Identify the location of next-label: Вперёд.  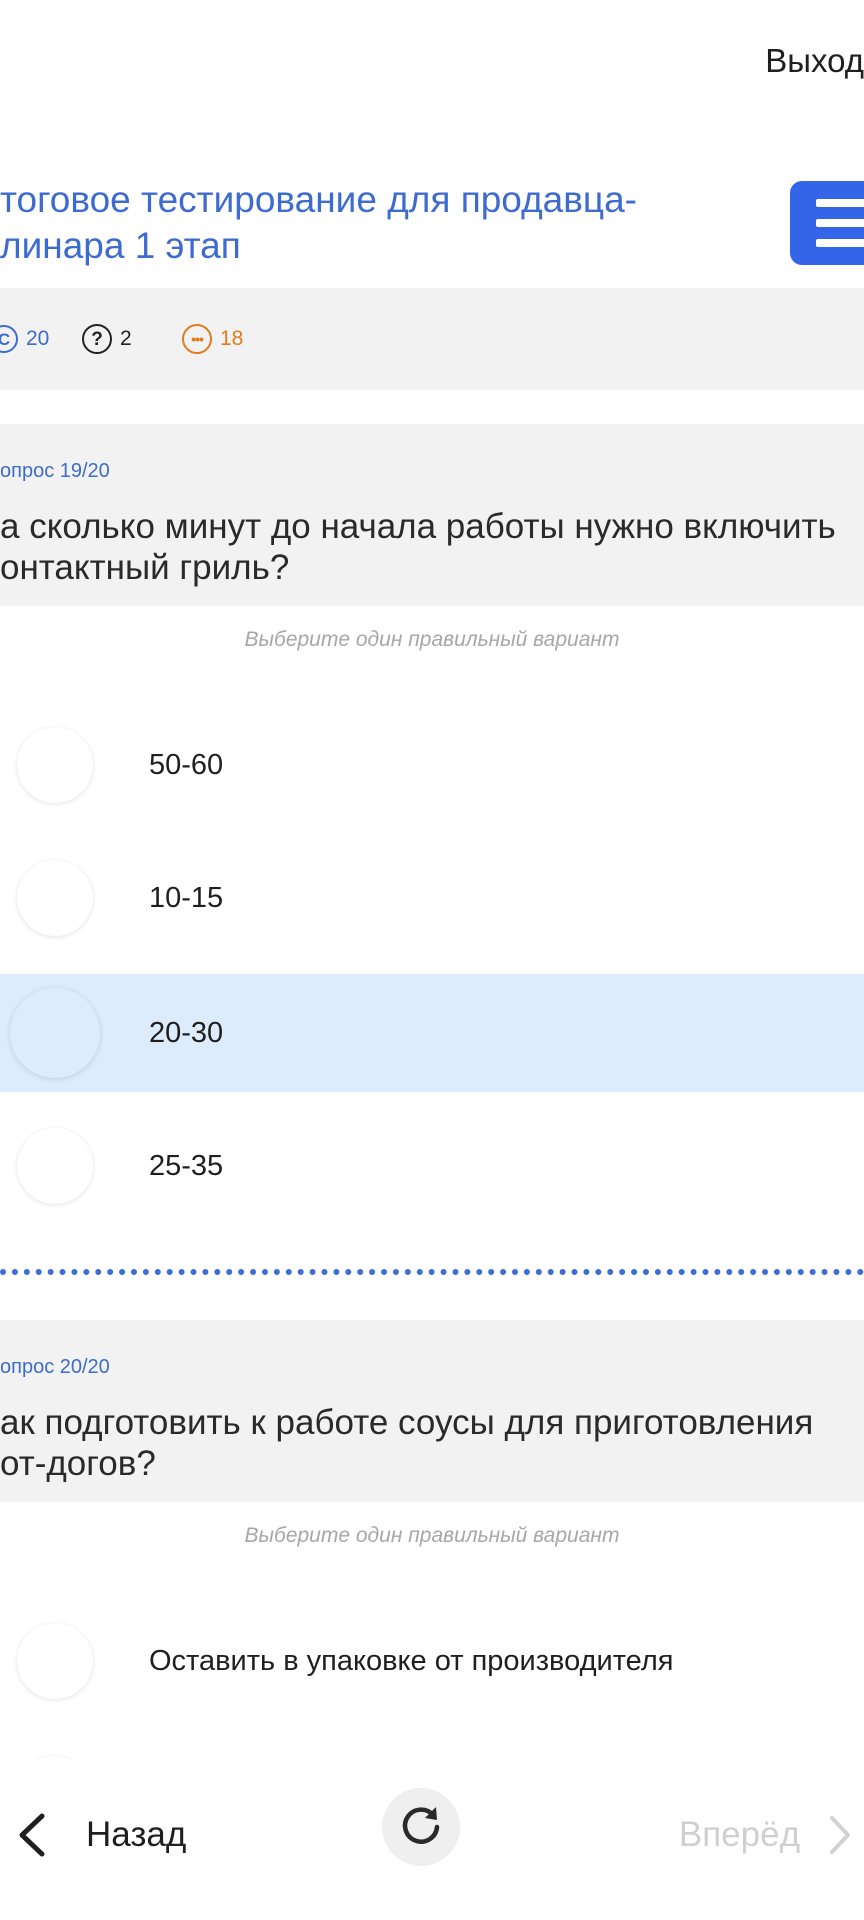
(739, 1834).